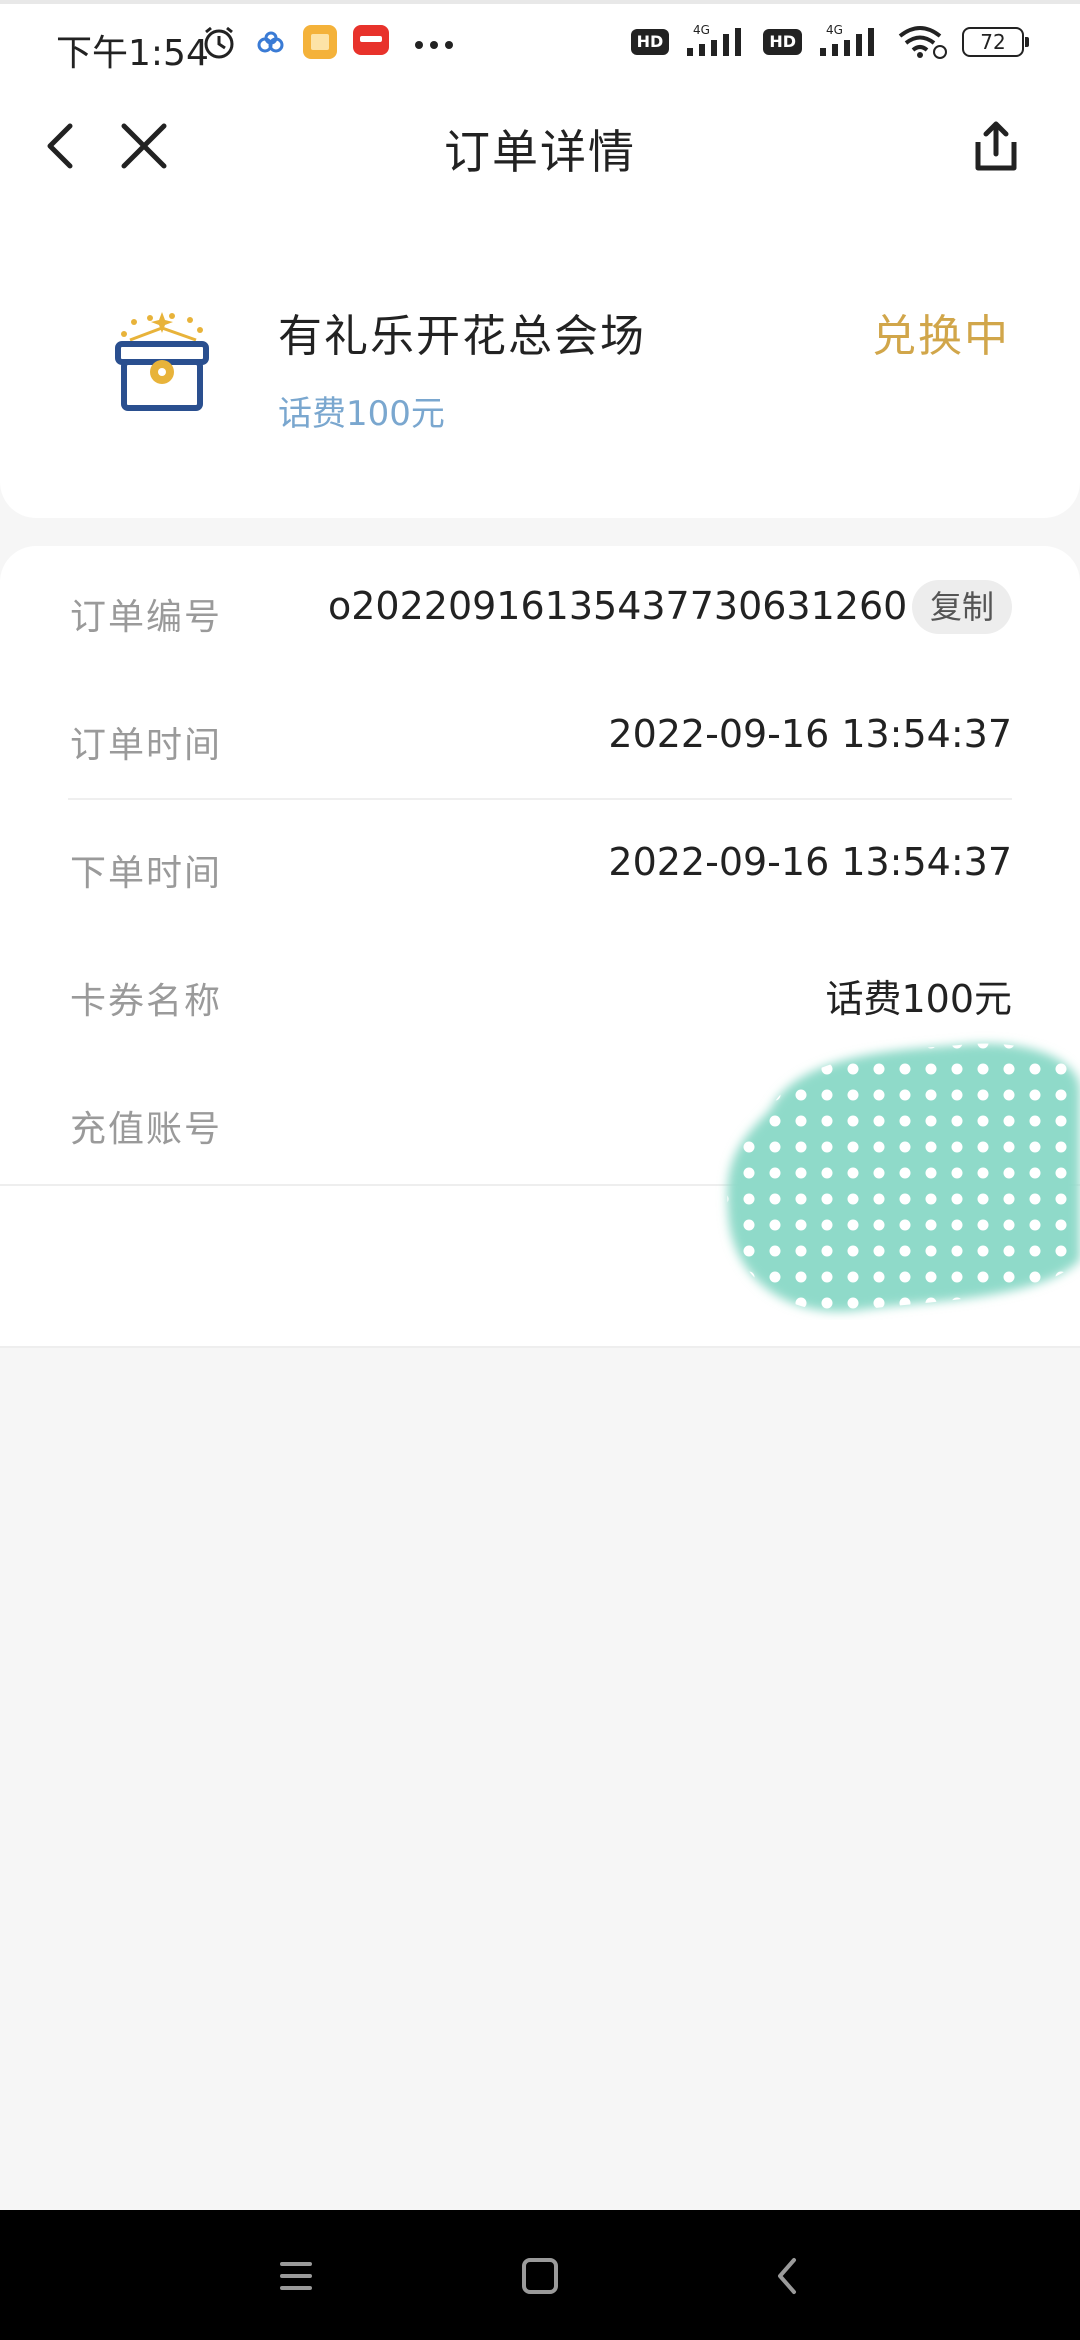 This screenshot has width=1080, height=2340. Describe the element at coordinates (462, 336) in the screenshot. I see `venue-name: 有礼乐开花总会场` at that location.